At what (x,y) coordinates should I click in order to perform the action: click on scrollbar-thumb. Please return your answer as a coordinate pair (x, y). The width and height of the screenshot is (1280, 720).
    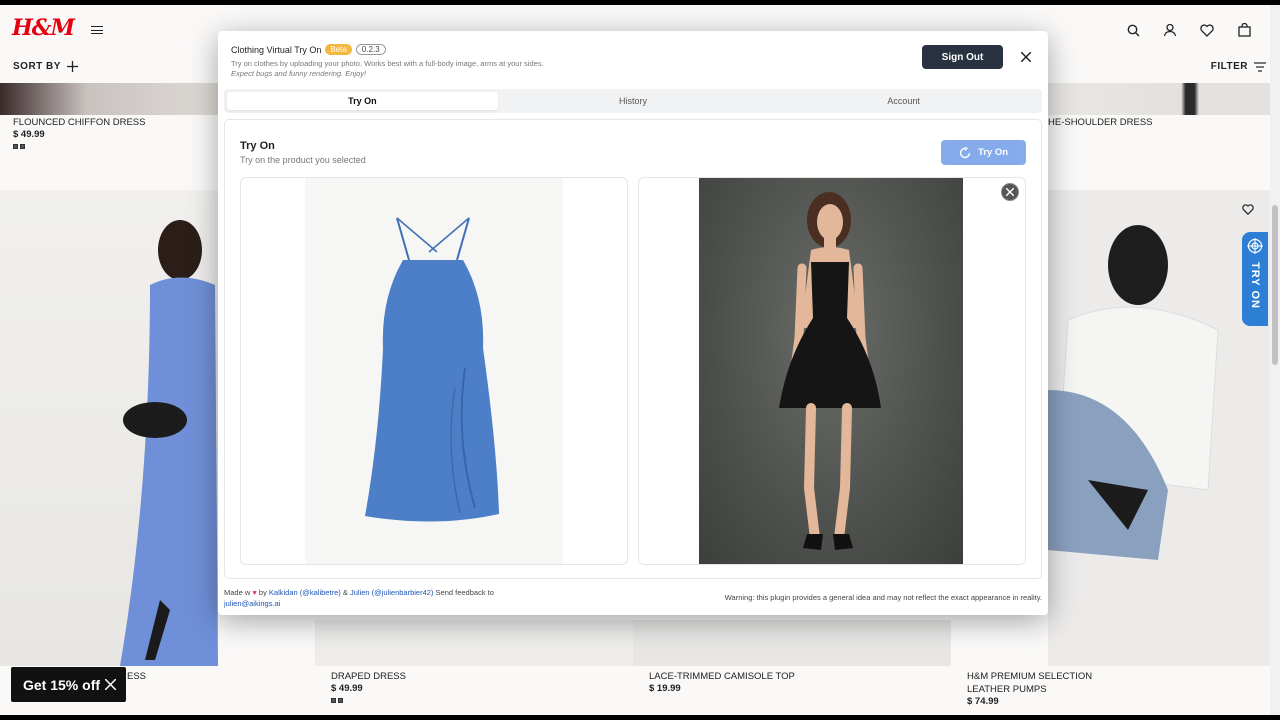
    Looking at the image, I should click on (1275, 285).